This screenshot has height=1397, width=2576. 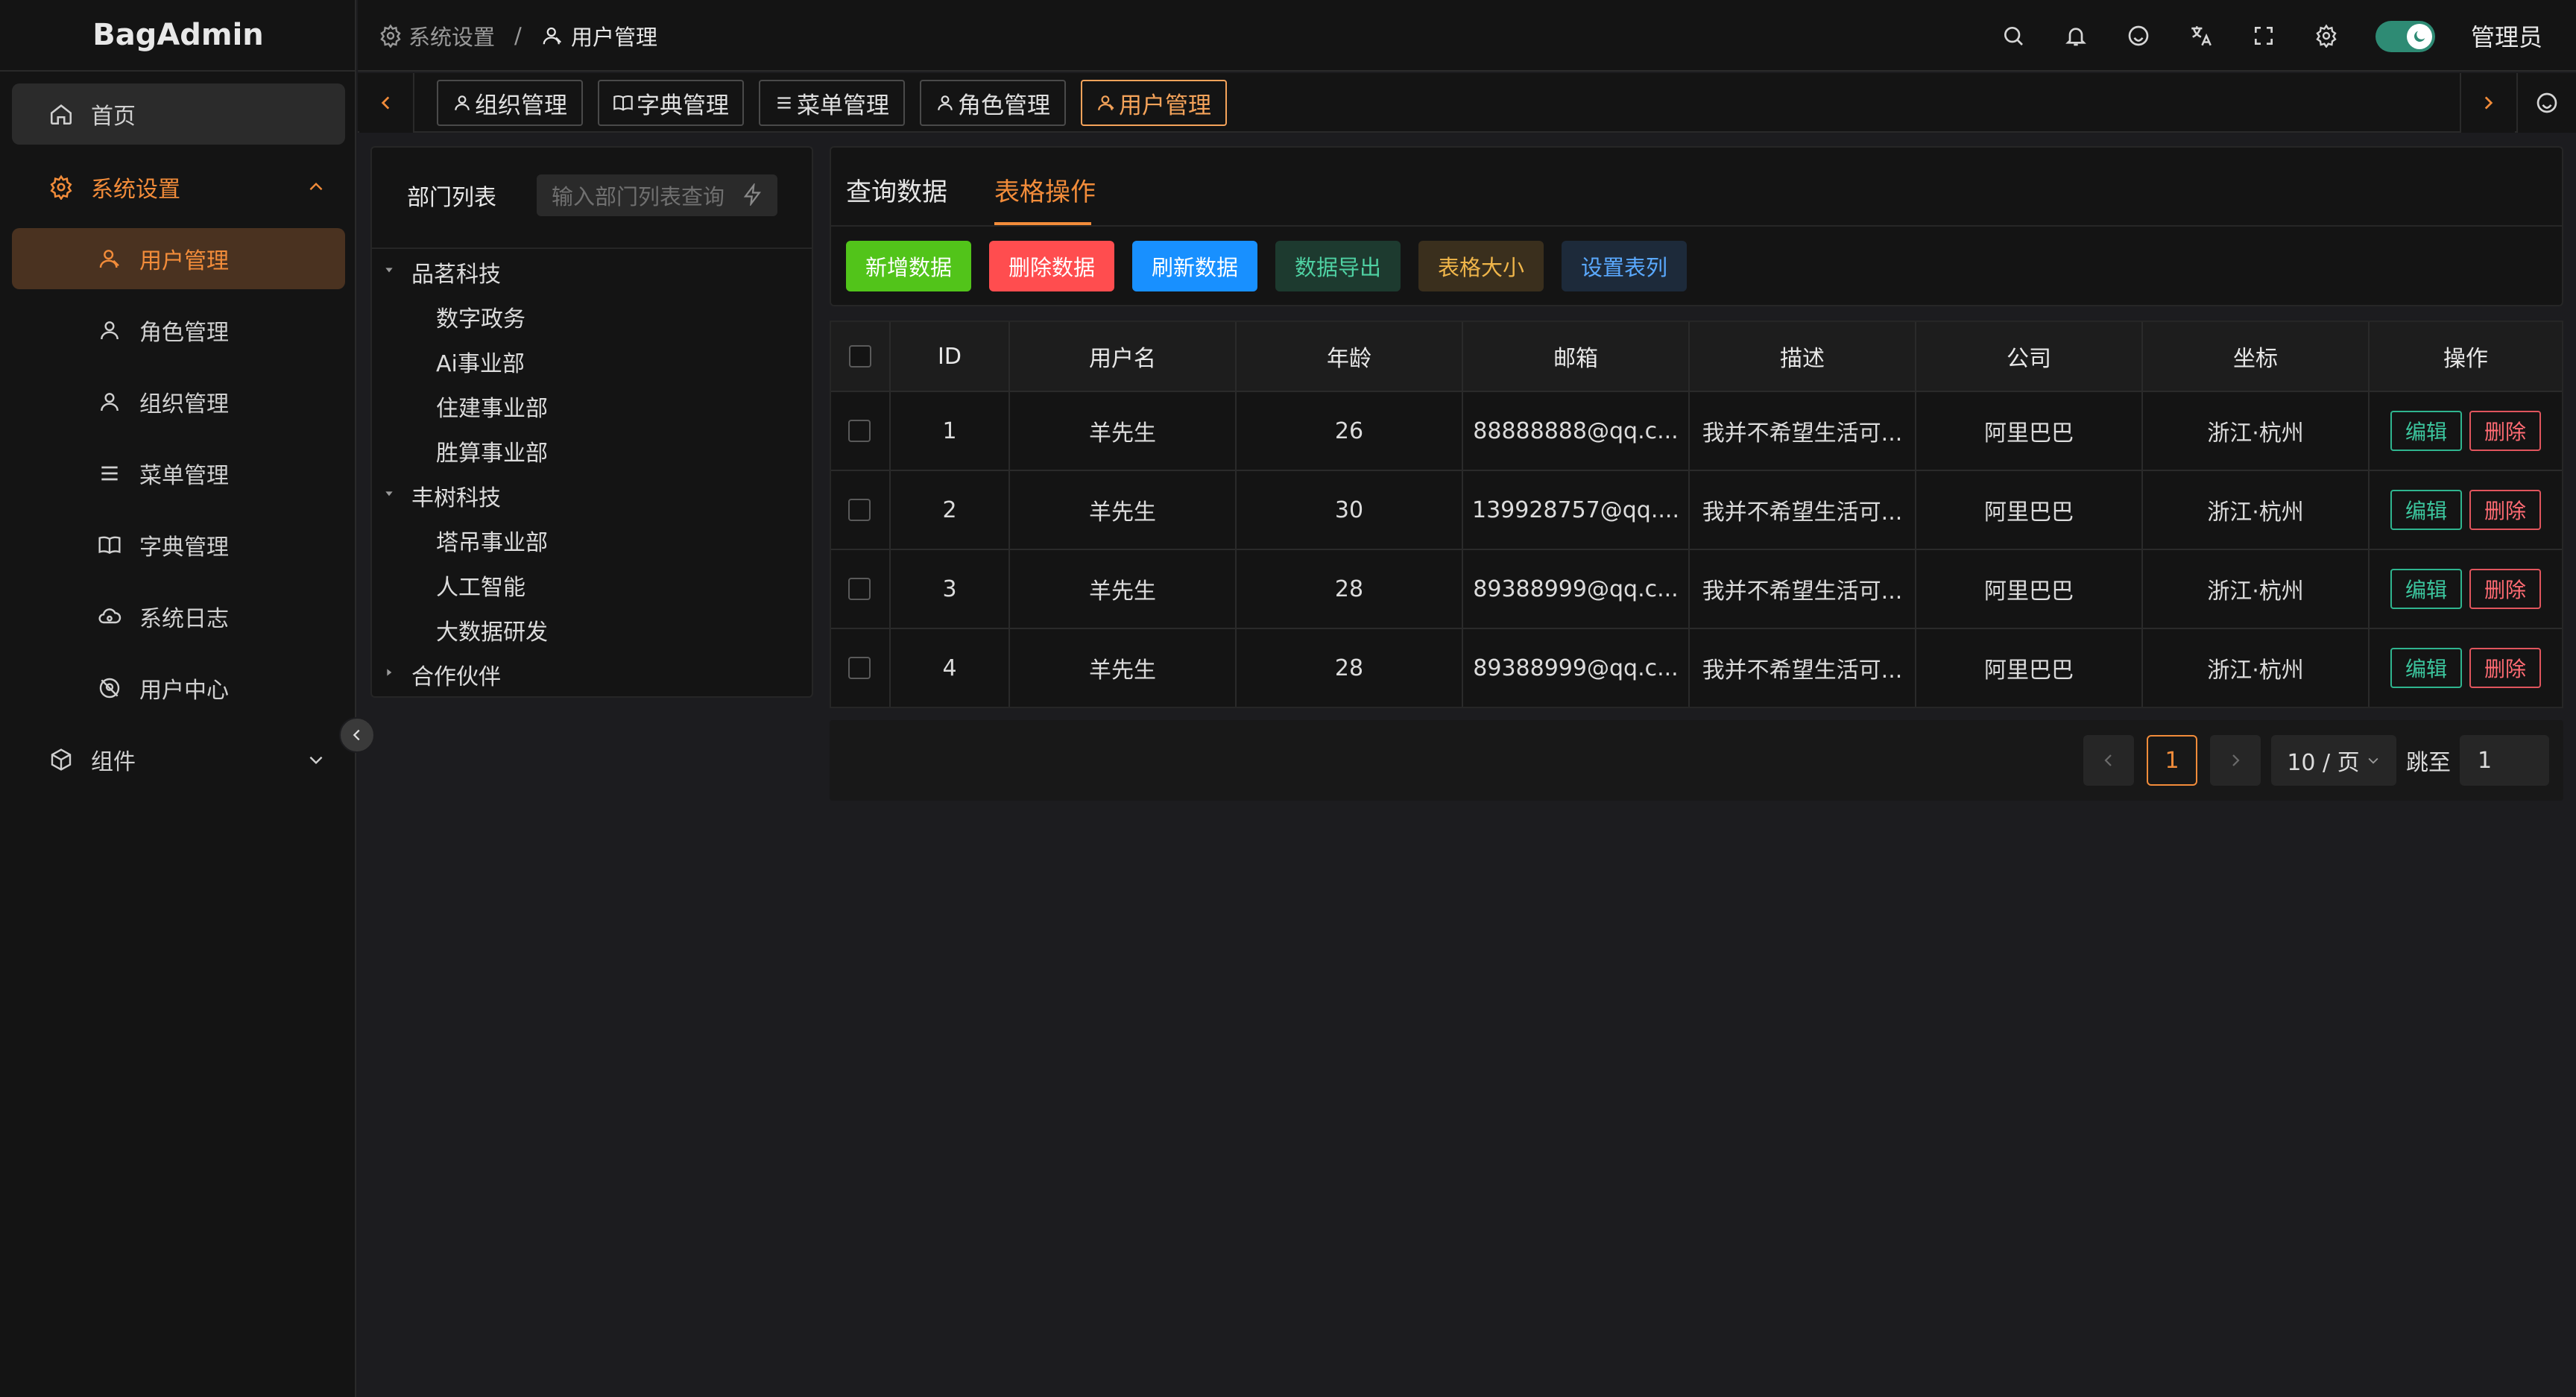 What do you see at coordinates (1122, 434) in the screenshot?
I see `table-cell-username: 羊先生` at bounding box center [1122, 434].